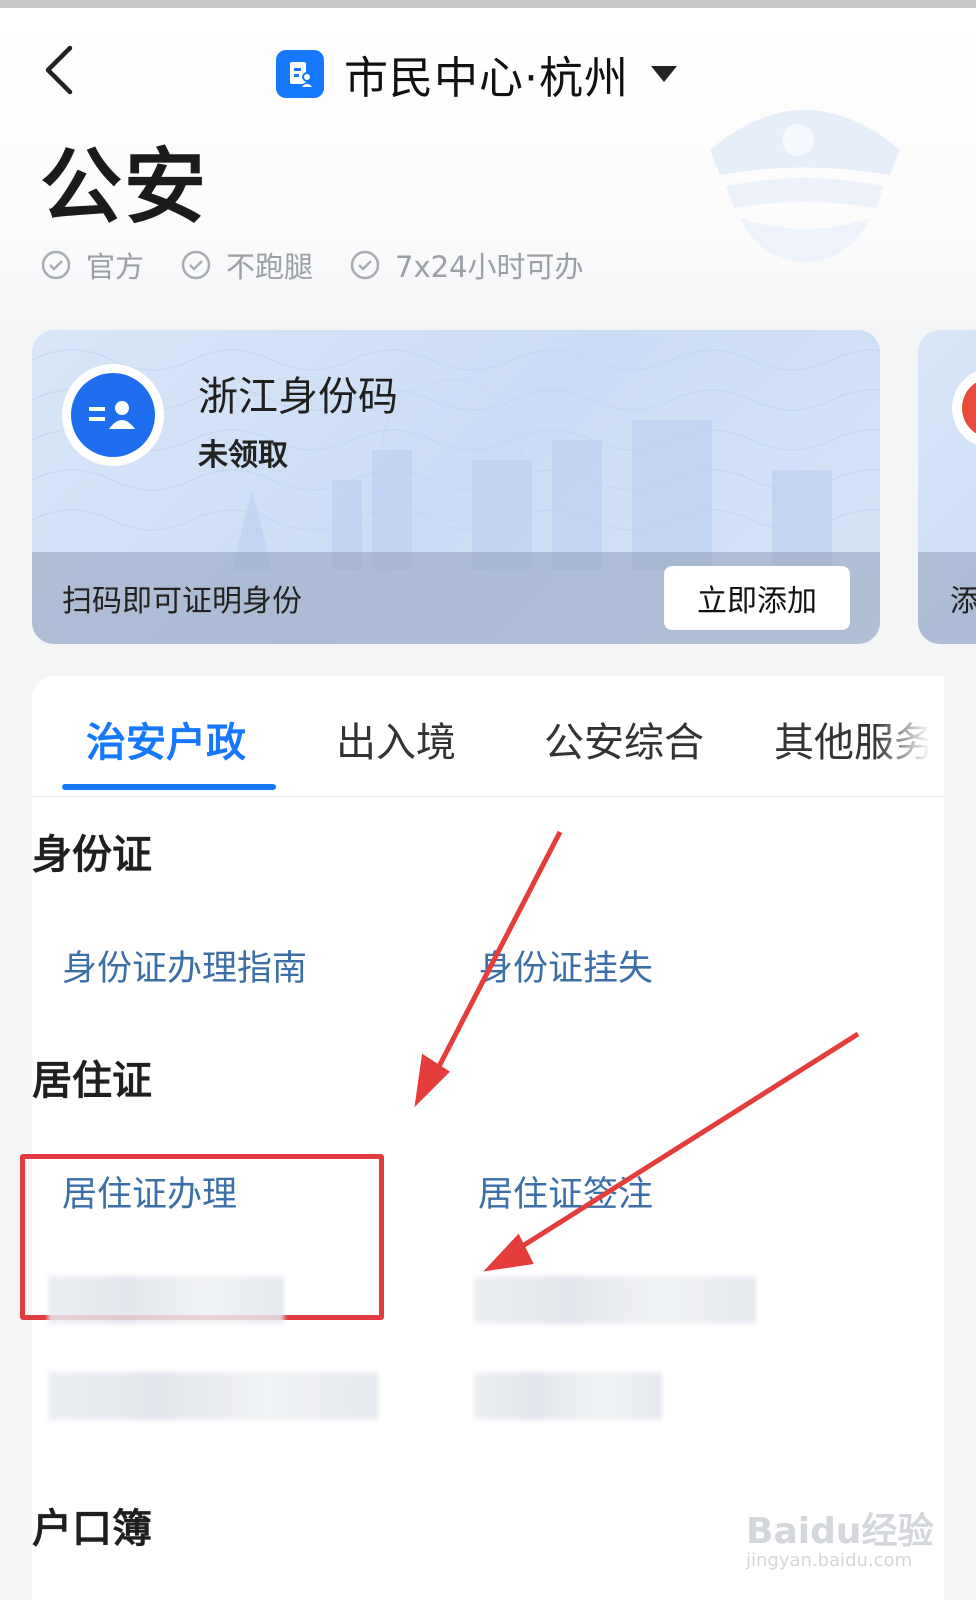 The image size is (976, 1600). Describe the element at coordinates (664, 74) in the screenshot. I see `caret-down-icon` at that location.